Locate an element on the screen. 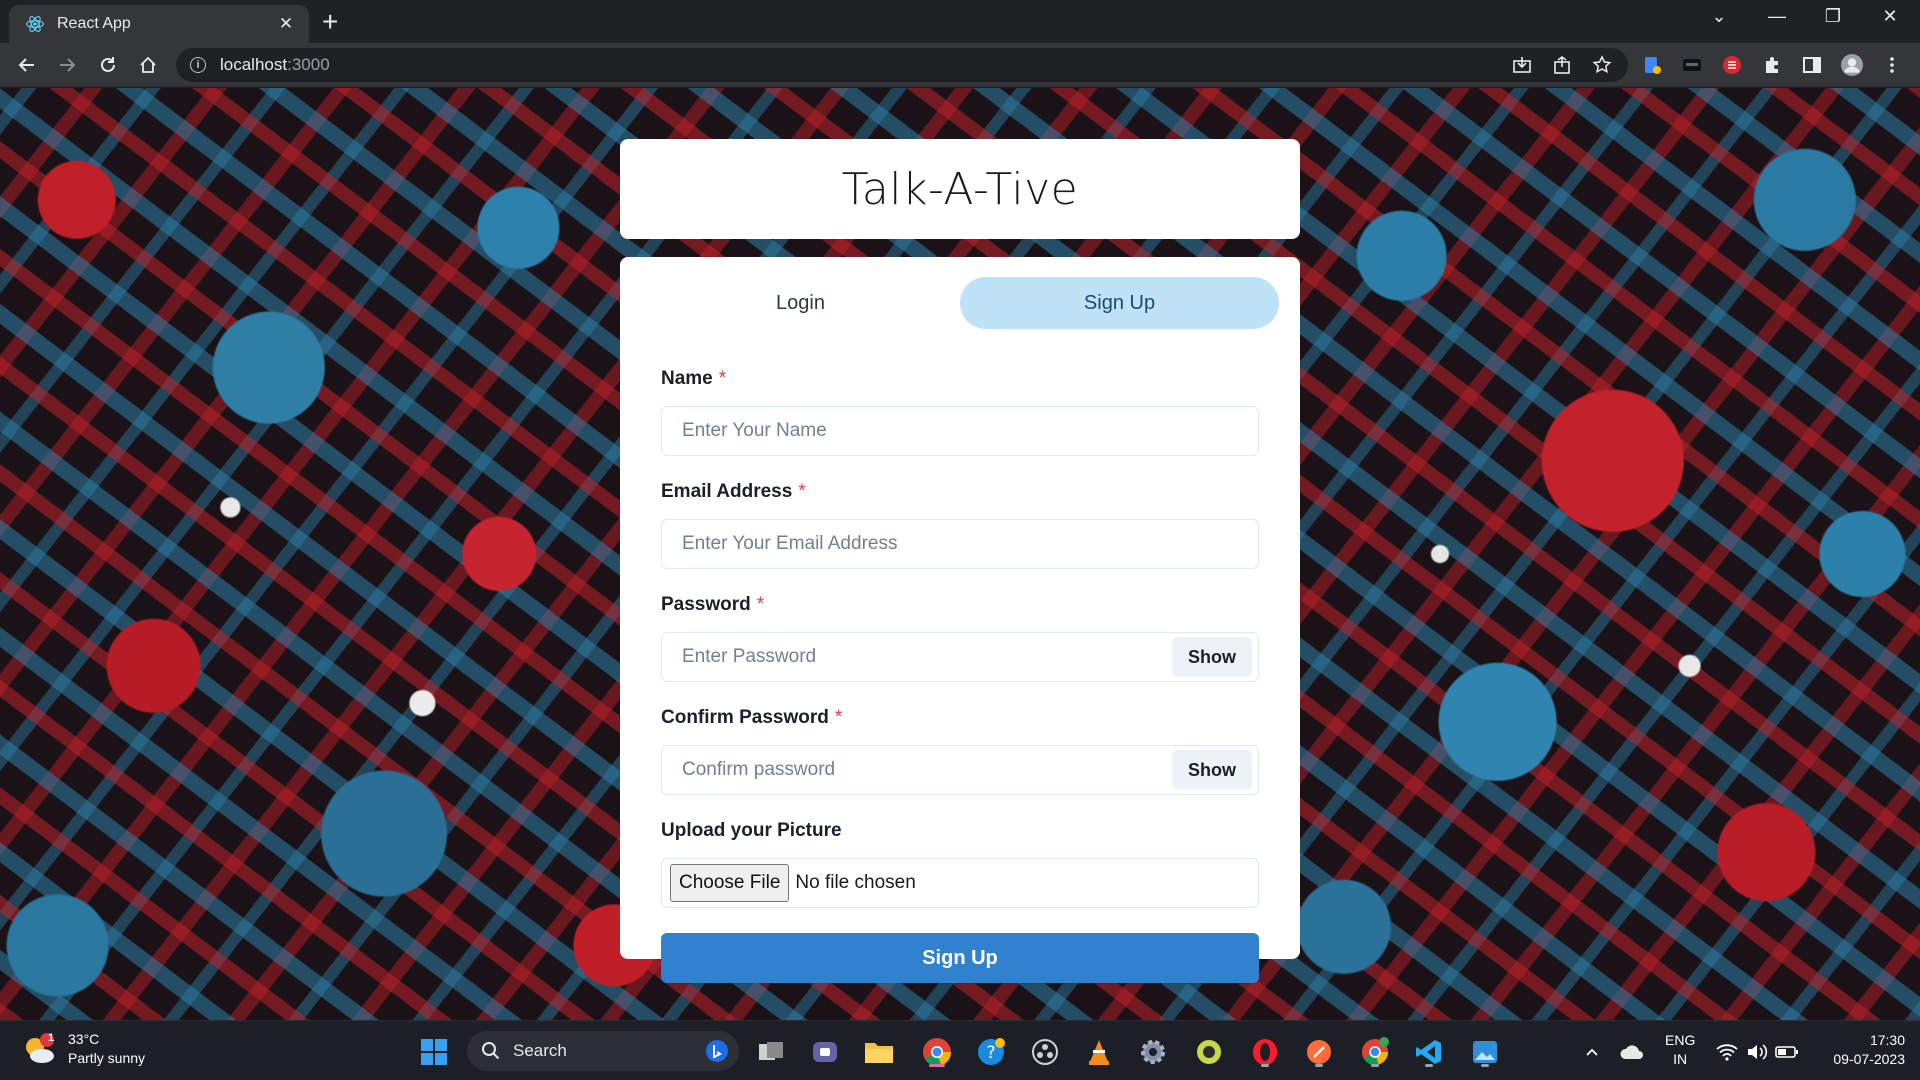  file-status: No file chosen is located at coordinates (855, 882).